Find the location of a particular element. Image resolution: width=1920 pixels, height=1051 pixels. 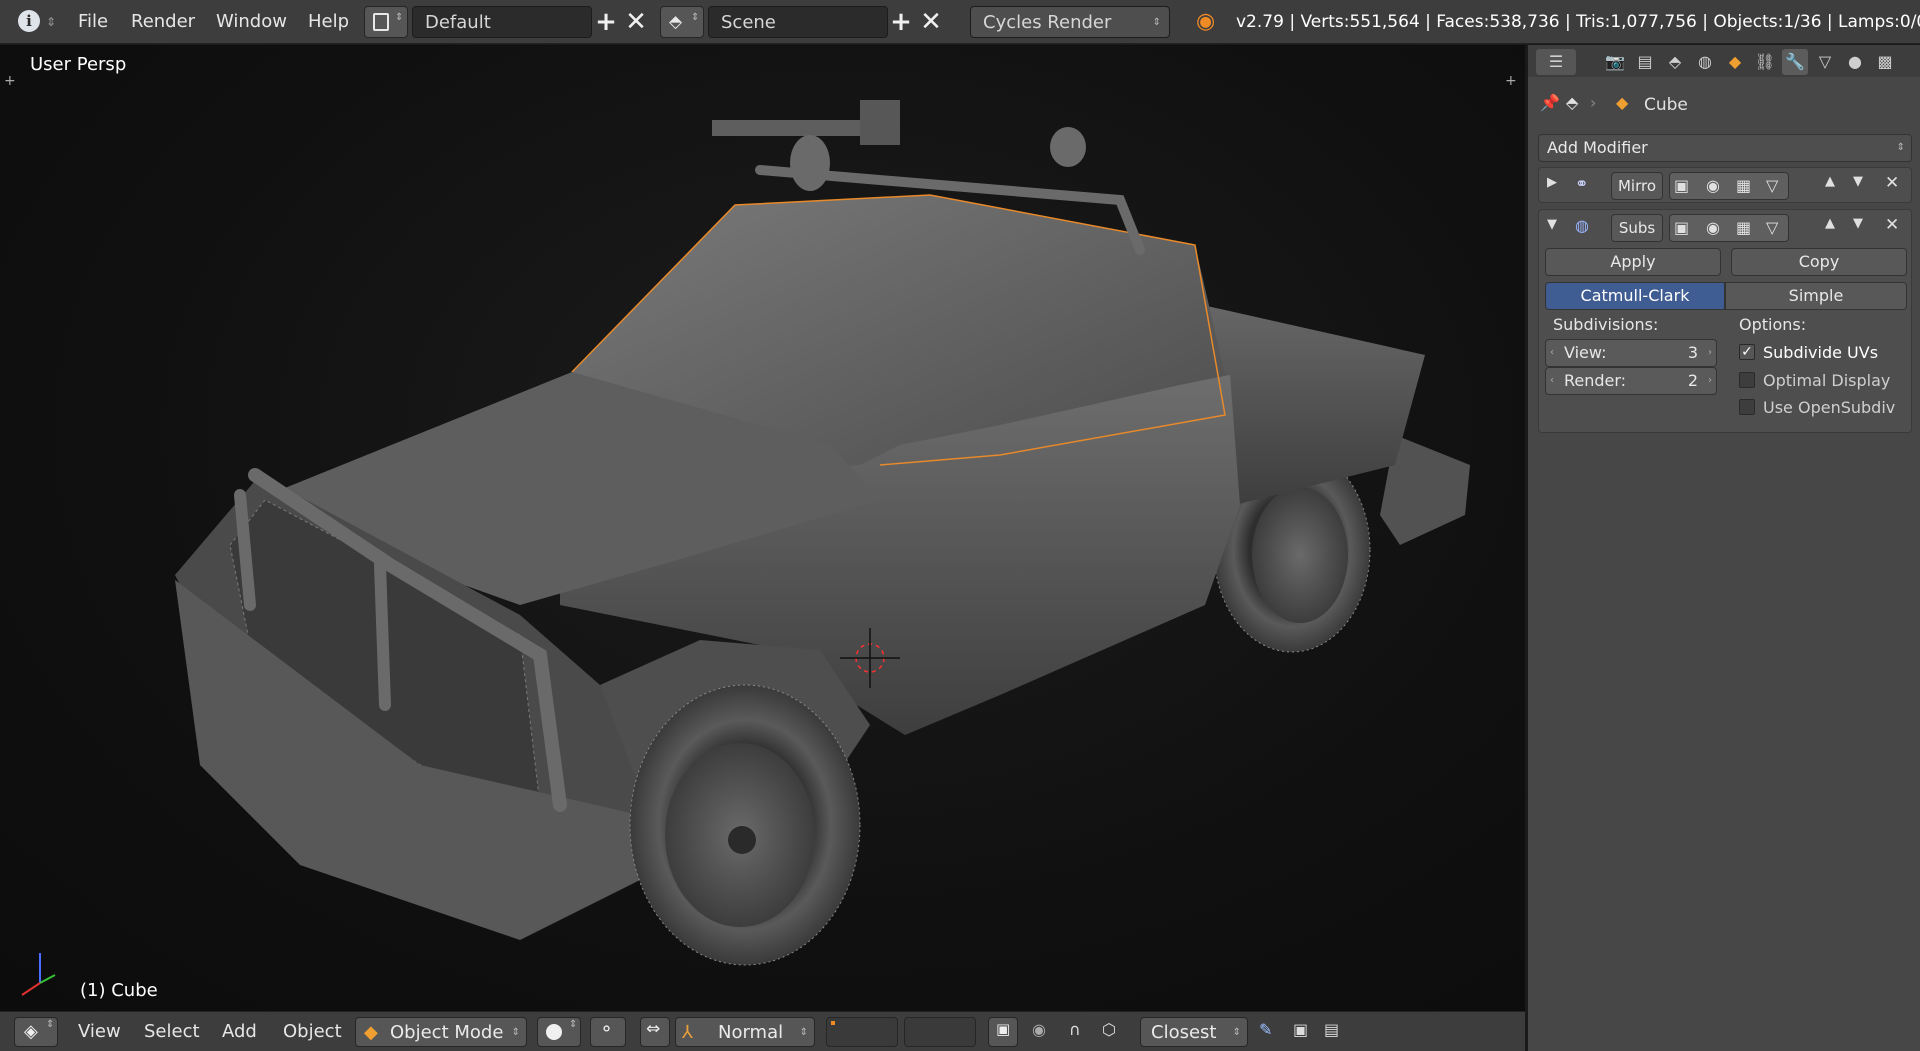

blender-logo-icon: ◉ is located at coordinates (1206, 21).